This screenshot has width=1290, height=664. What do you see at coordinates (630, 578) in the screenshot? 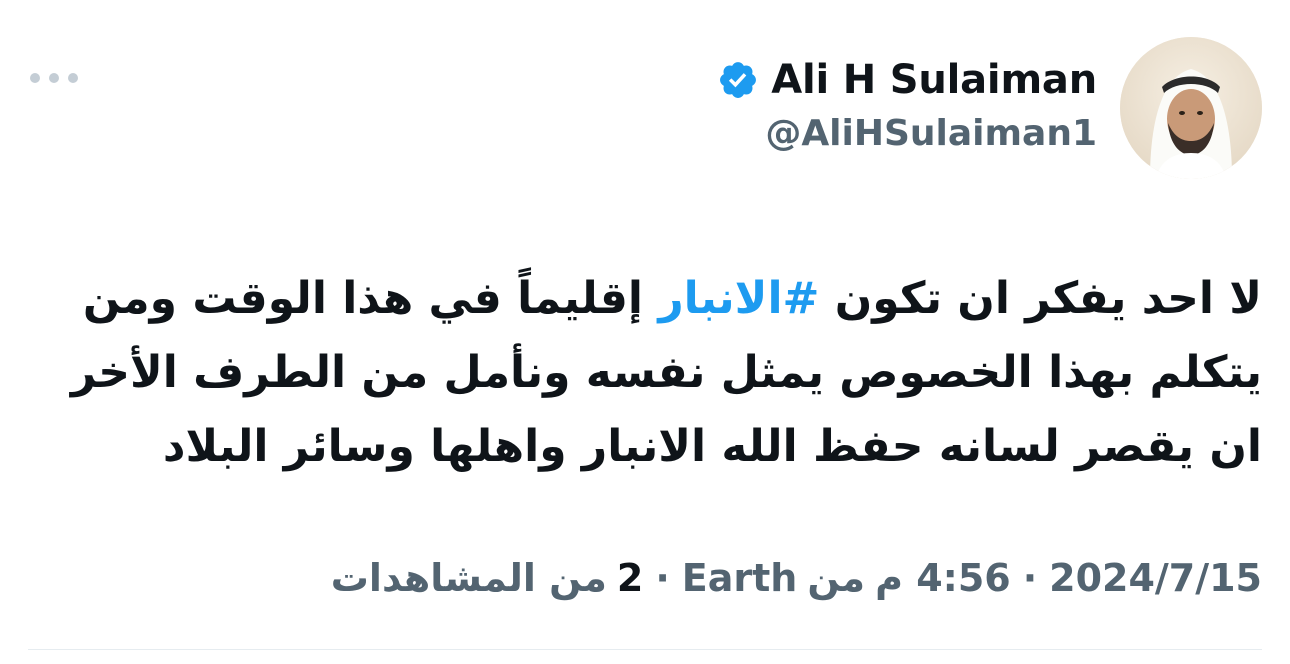
I see `views-count: 2` at bounding box center [630, 578].